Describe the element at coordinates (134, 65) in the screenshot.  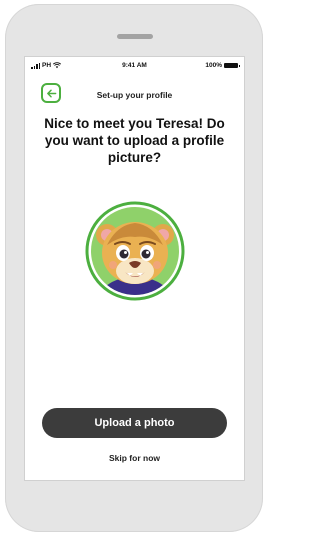
I see `status-bar: PH 9:41 AM 100%` at that location.